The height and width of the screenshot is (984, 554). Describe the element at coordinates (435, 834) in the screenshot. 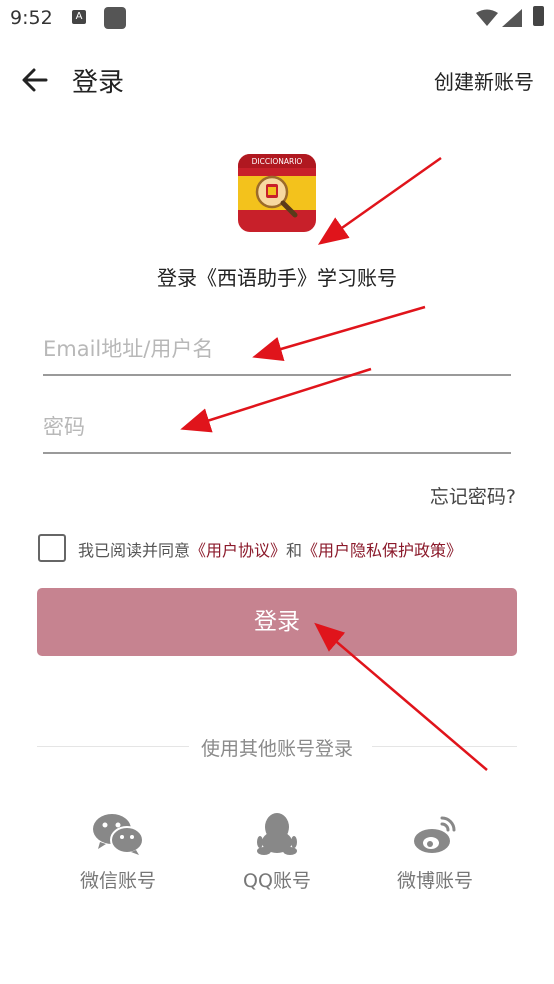

I see `weibo-icon` at that location.